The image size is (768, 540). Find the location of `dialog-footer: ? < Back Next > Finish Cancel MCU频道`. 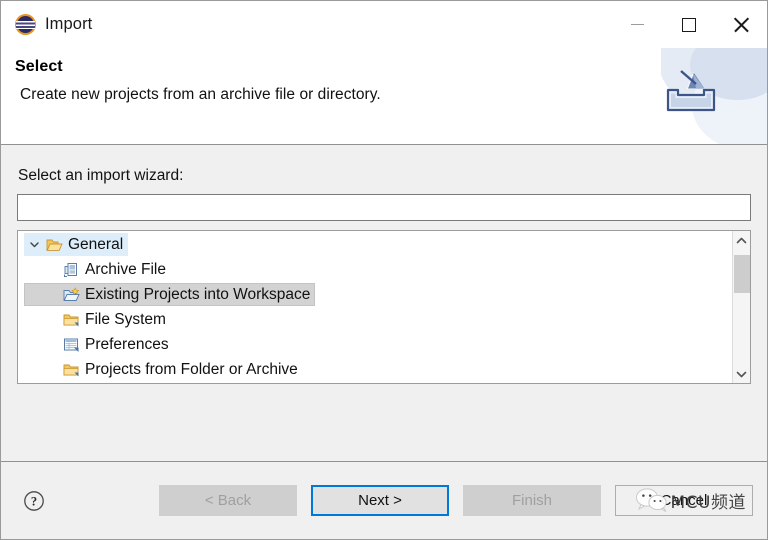

dialog-footer: ? < Back Next > Finish Cancel MCU频道 is located at coordinates (384, 500).